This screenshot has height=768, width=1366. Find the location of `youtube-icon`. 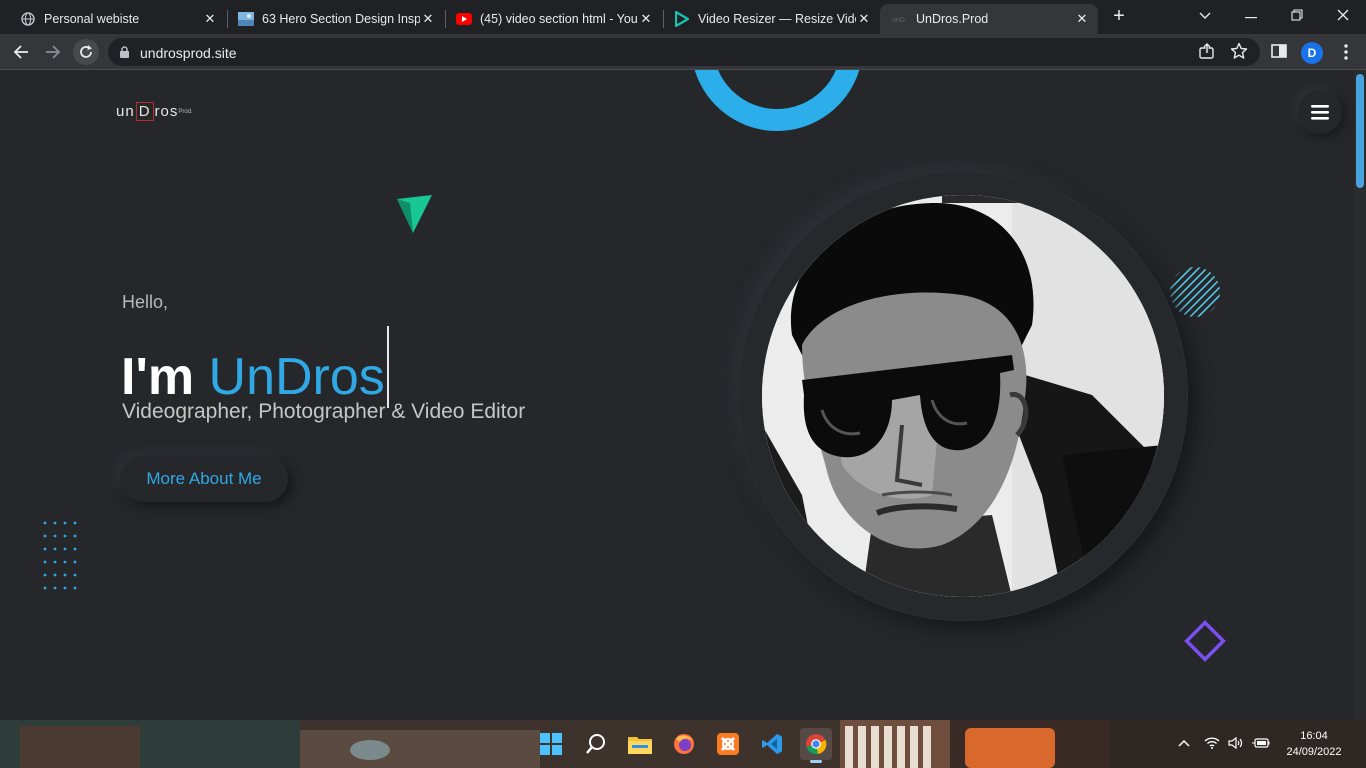

youtube-icon is located at coordinates (464, 19).